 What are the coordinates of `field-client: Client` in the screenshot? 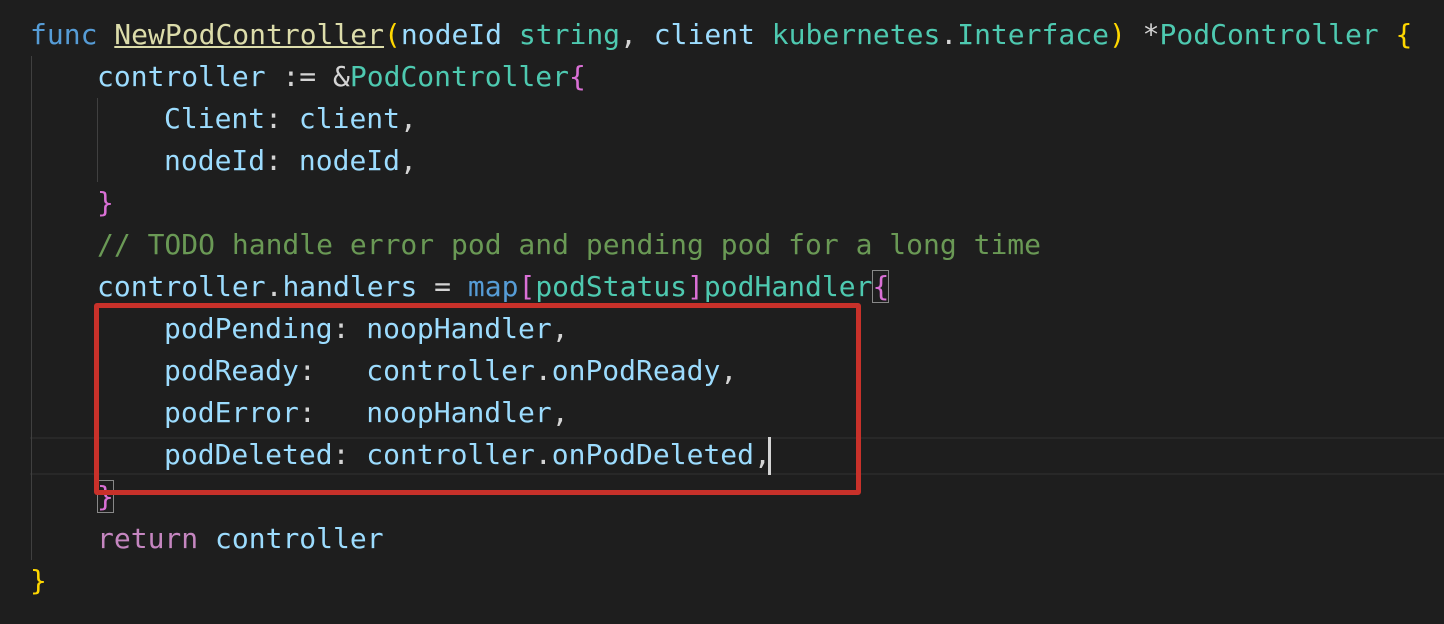 It's located at (215, 118).